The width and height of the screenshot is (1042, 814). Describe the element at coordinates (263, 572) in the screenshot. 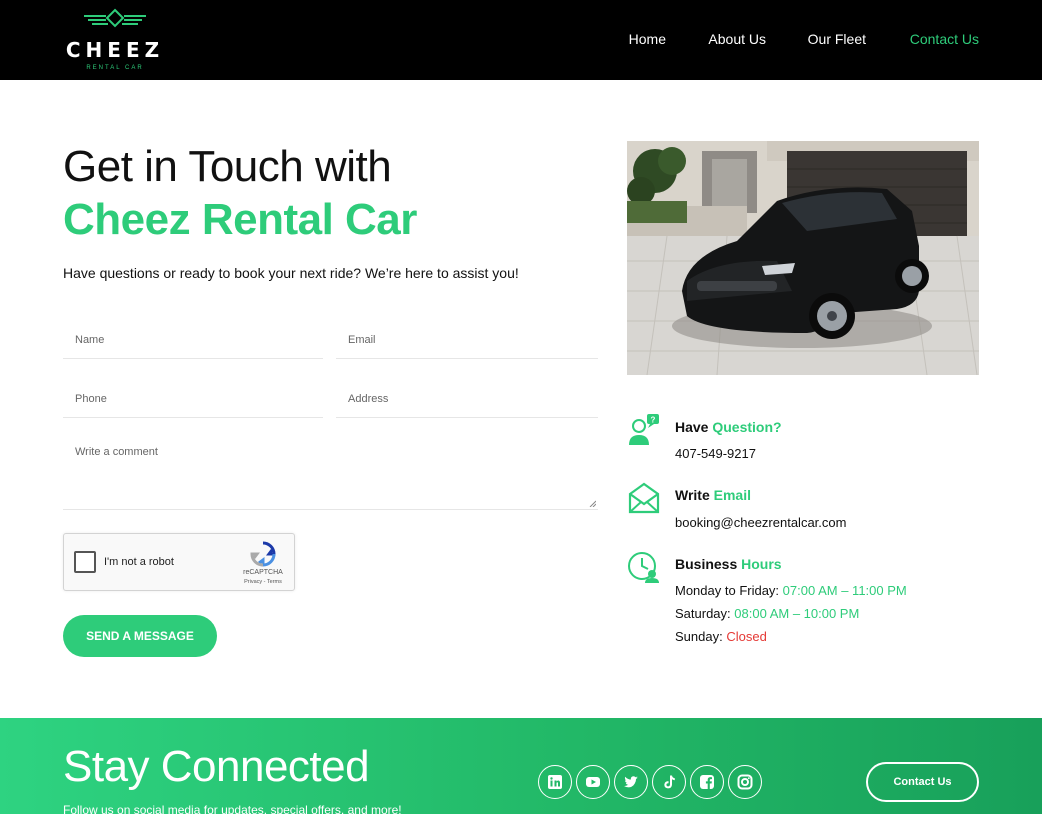

I see `recaptcha-brand: reCAPTCHA` at that location.